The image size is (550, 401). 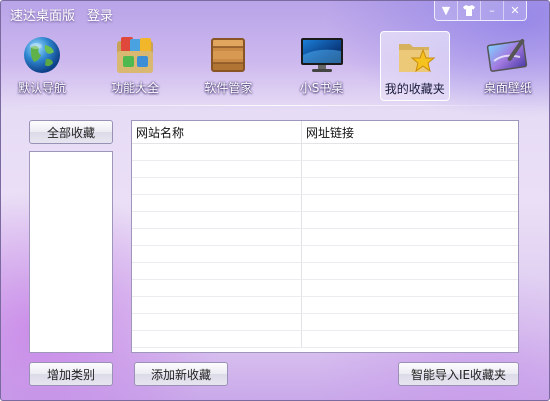 What do you see at coordinates (415, 56) in the screenshot?
I see `folder-star-icon` at bounding box center [415, 56].